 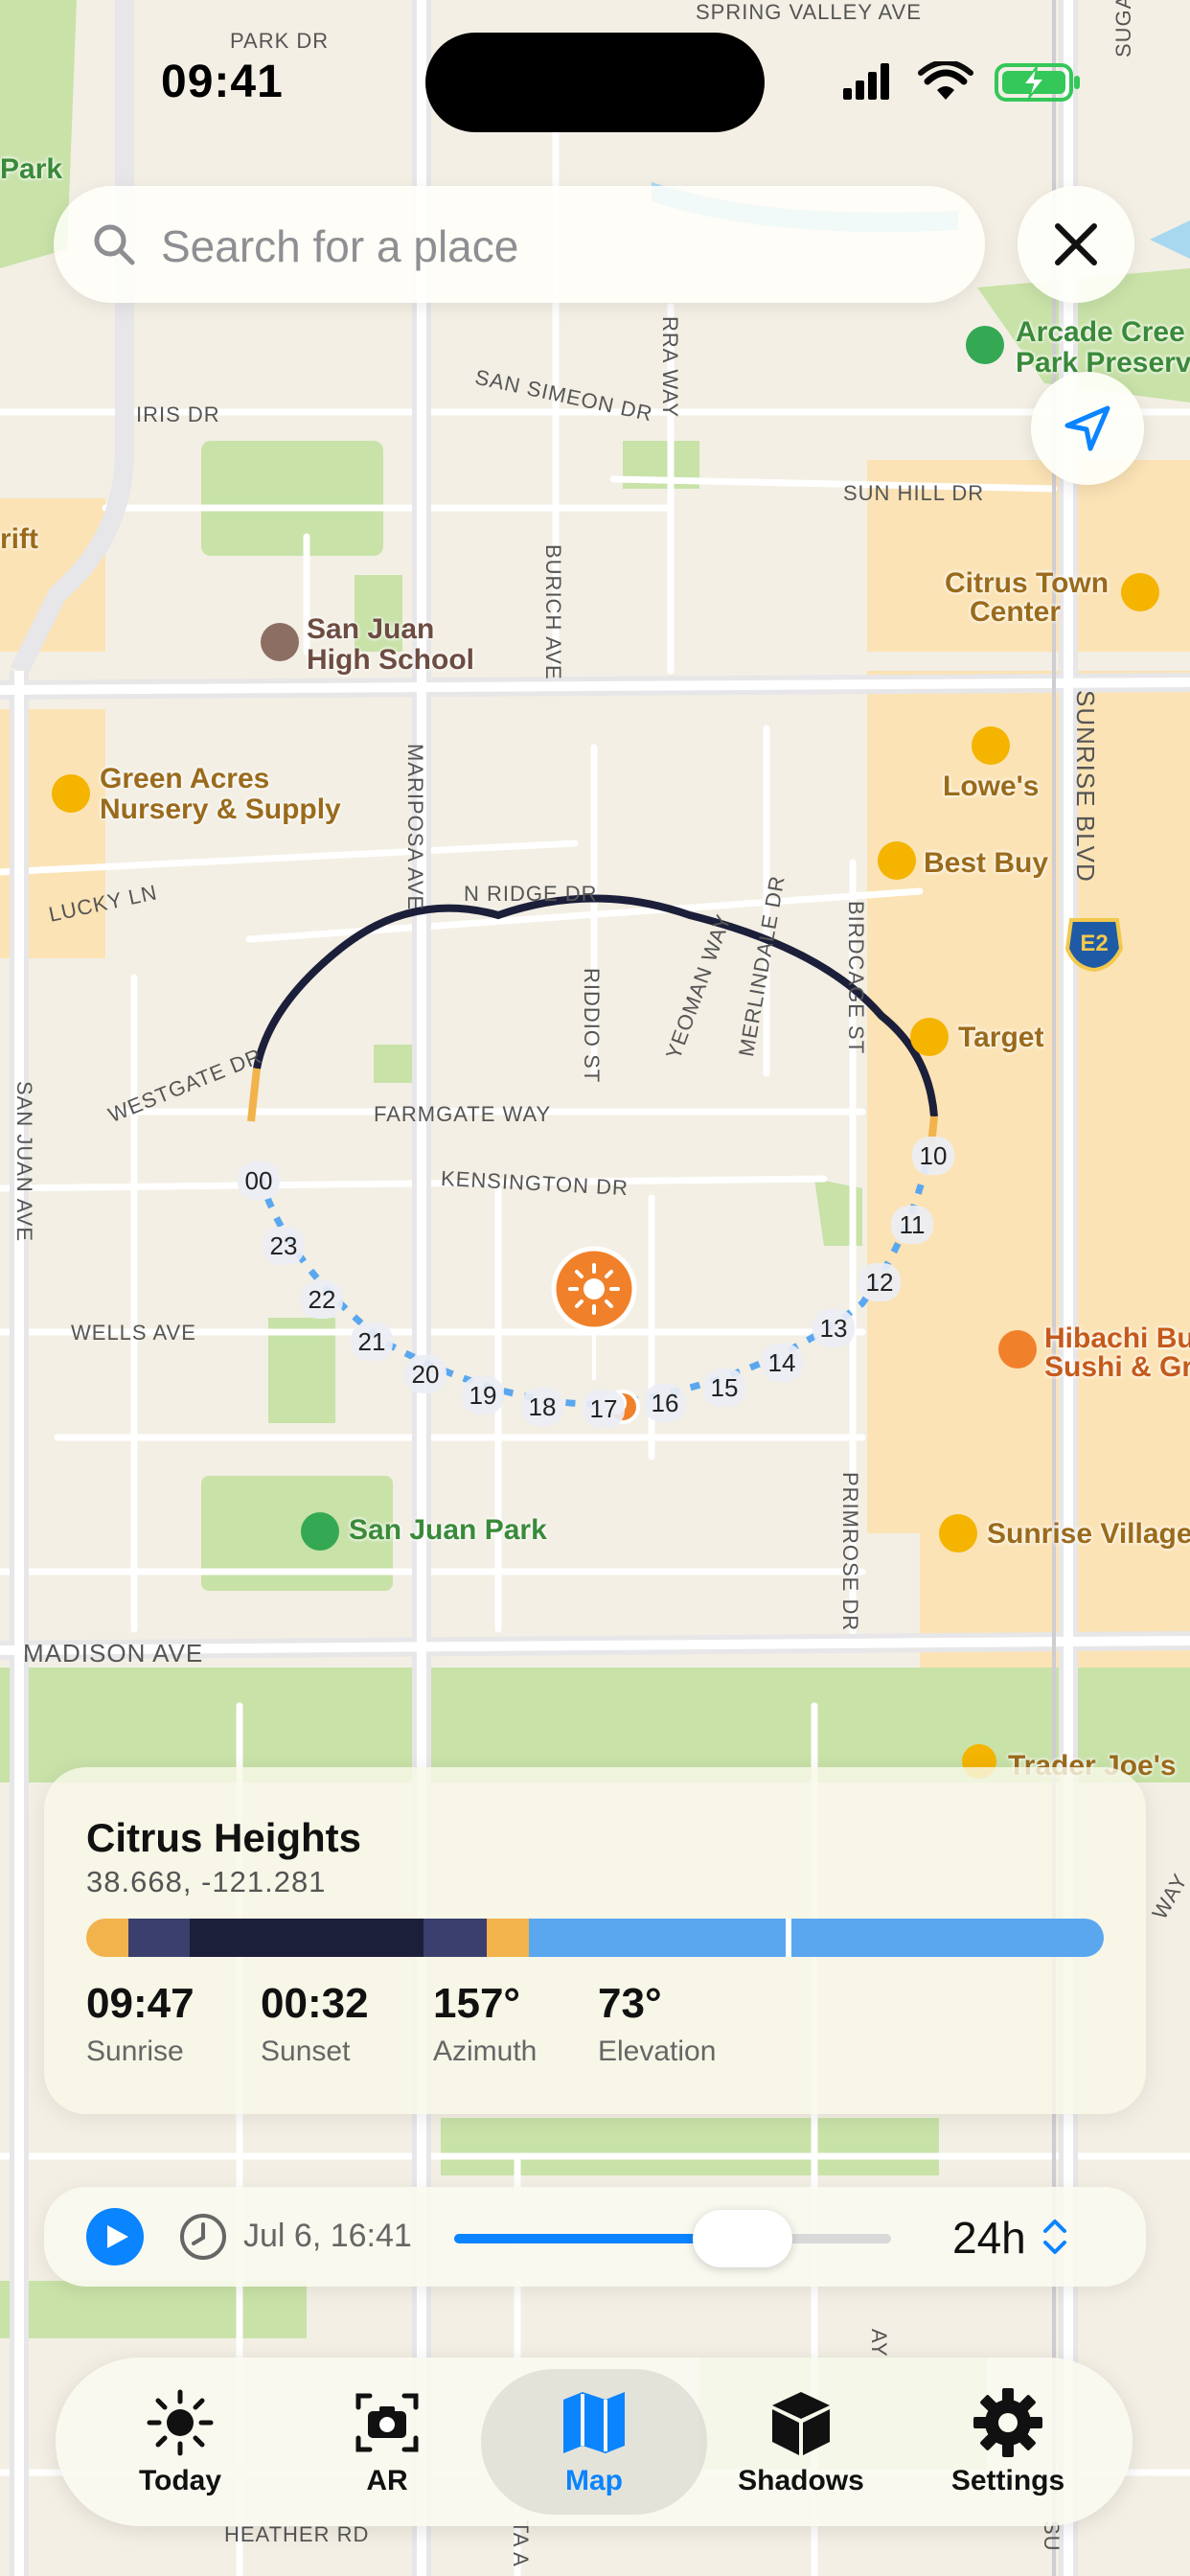 I want to click on location-title: Citrus Heights, so click(x=224, y=1837).